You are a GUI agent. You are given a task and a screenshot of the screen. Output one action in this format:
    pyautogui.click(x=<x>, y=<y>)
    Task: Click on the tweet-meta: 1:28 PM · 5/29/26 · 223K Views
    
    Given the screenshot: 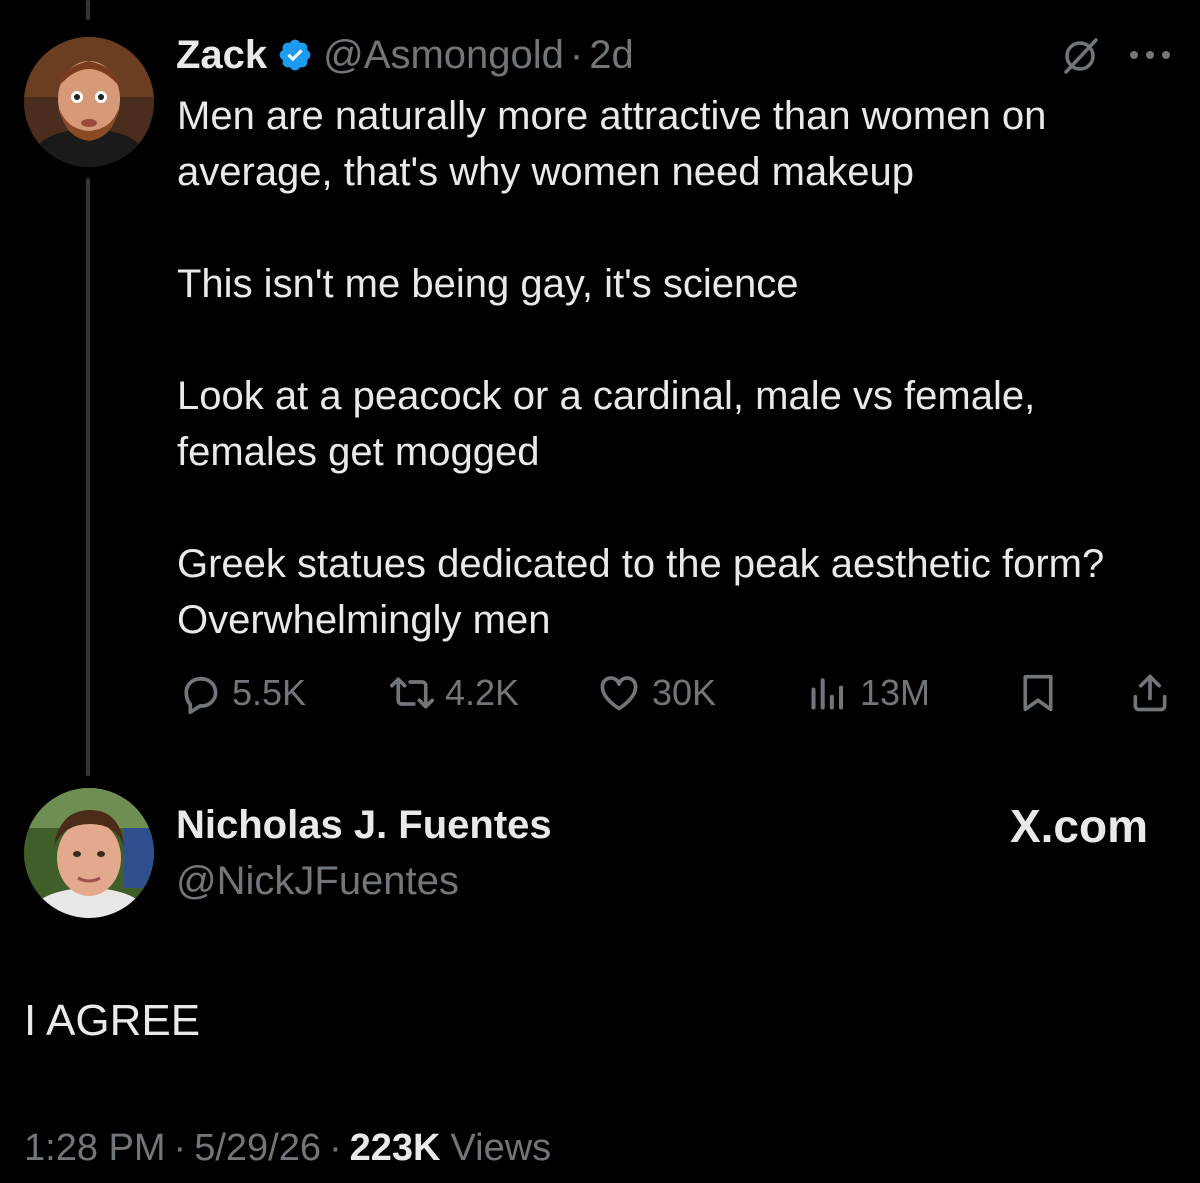 What is the action you would take?
    pyautogui.click(x=287, y=1148)
    